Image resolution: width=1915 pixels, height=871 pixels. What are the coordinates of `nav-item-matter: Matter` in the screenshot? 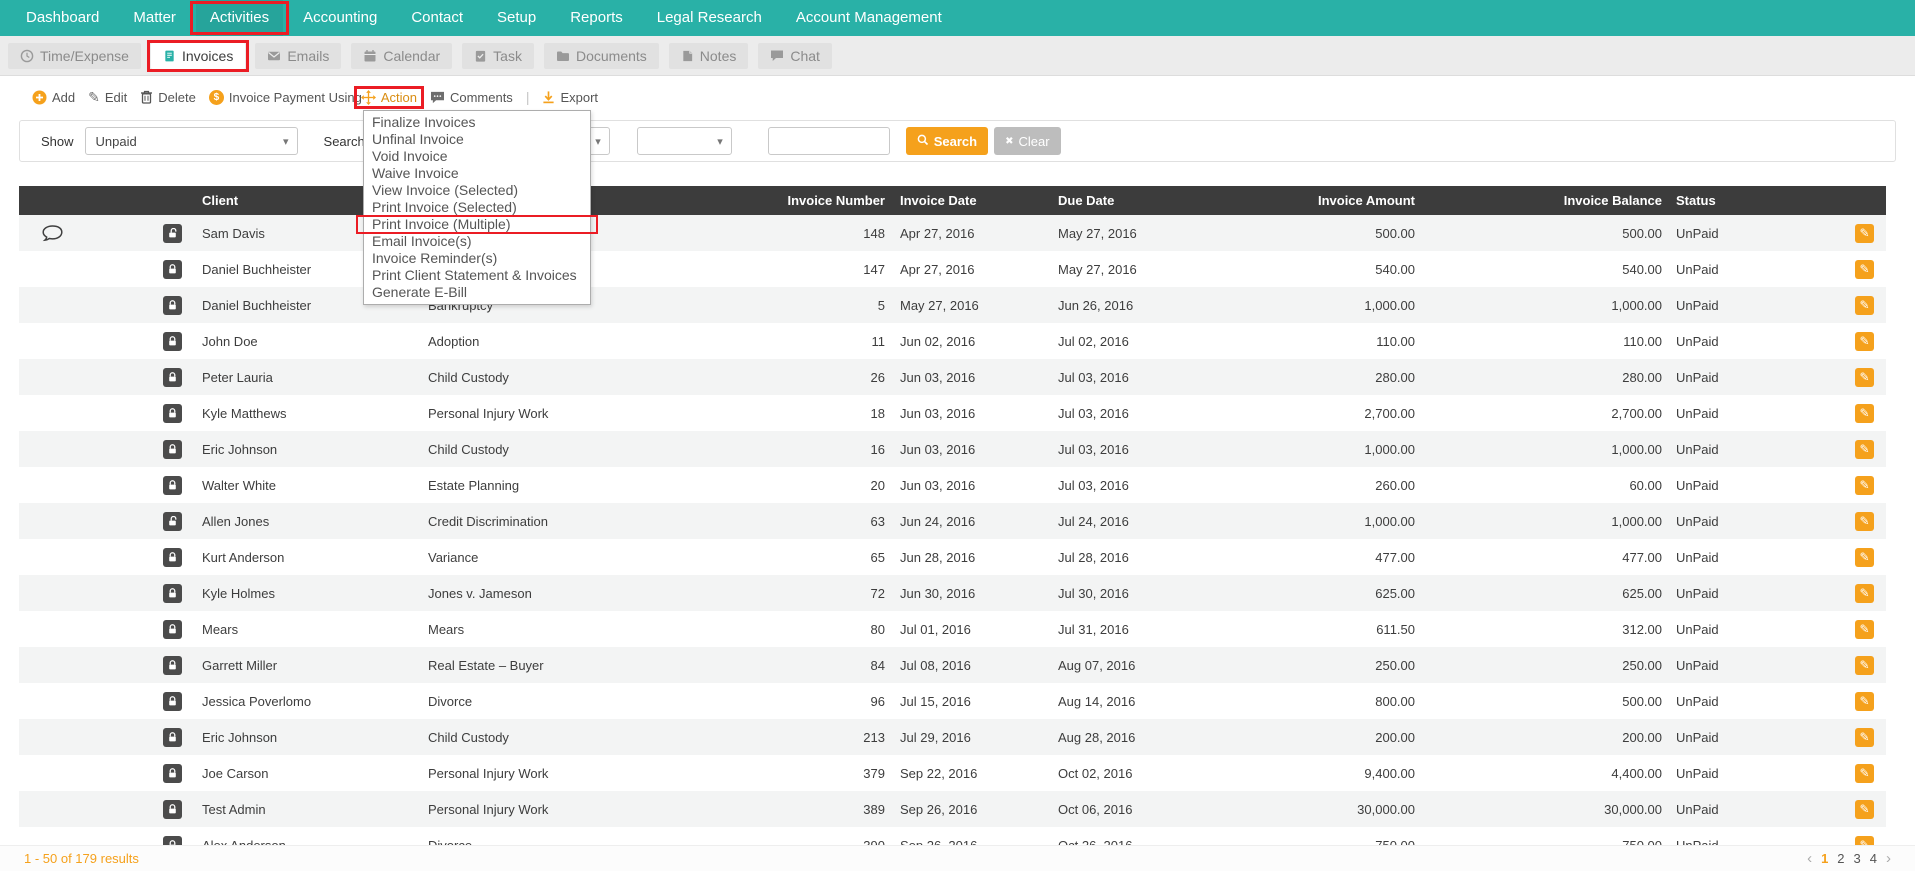 It's located at (154, 18).